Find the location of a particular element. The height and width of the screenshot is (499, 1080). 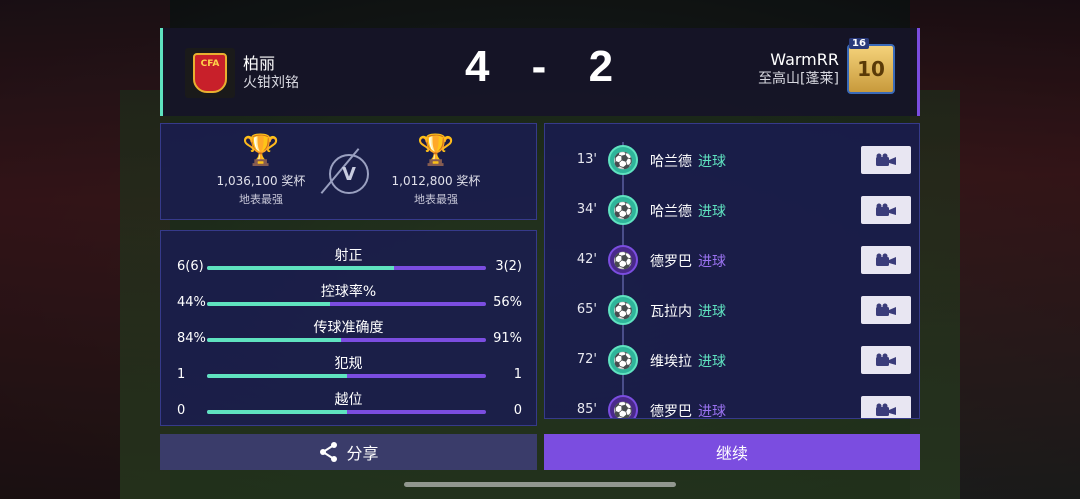

event-row: 85' ⚽ 德罗巴 进球 is located at coordinates (732, 405).